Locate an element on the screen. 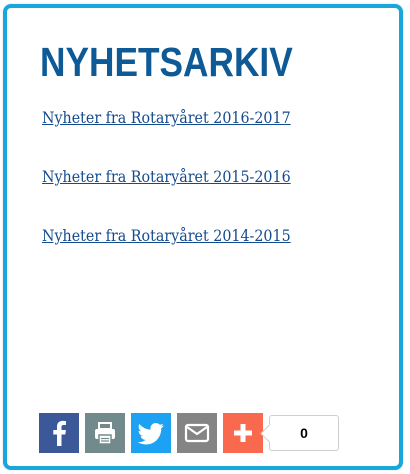 This screenshot has height=474, width=410. more-share-button is located at coordinates (243, 433).